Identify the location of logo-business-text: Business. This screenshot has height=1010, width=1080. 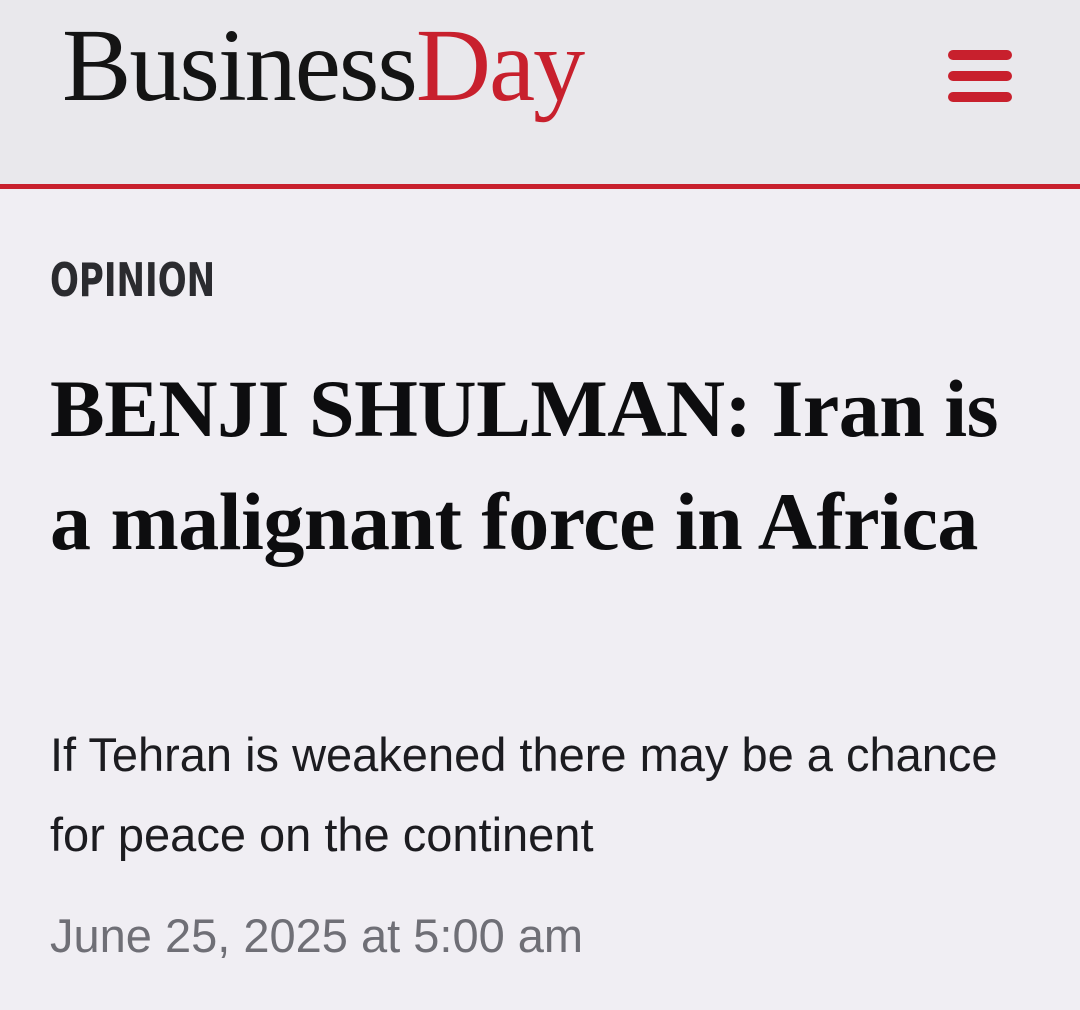
(240, 65).